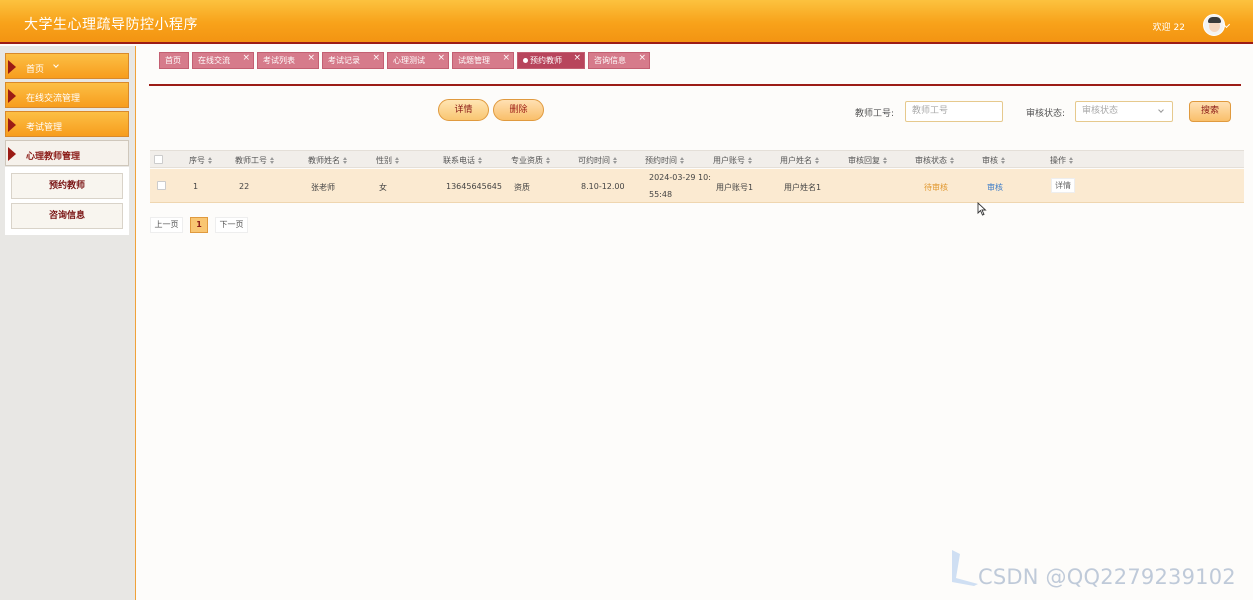 This screenshot has width=1253, height=600. I want to click on tab-psych-test: 心理测试 ×, so click(418, 60).